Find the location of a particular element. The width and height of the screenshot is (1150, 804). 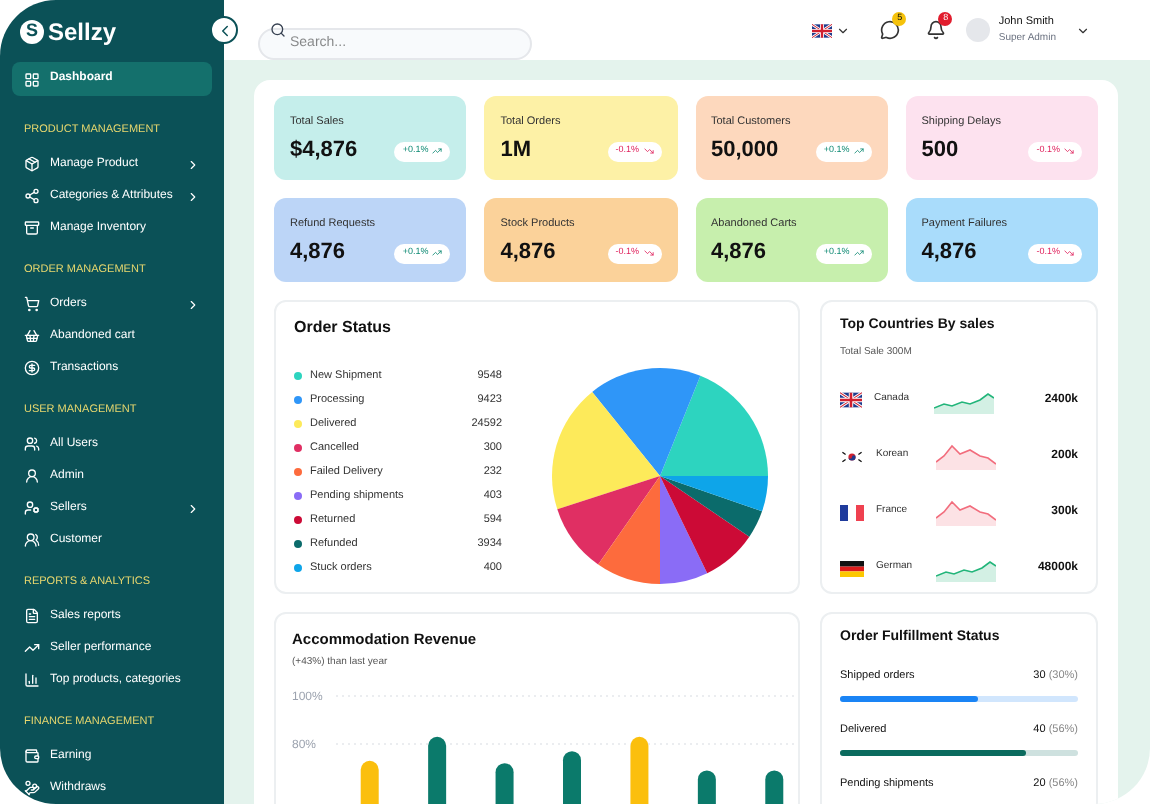

card-title: Order Status is located at coordinates (343, 328).